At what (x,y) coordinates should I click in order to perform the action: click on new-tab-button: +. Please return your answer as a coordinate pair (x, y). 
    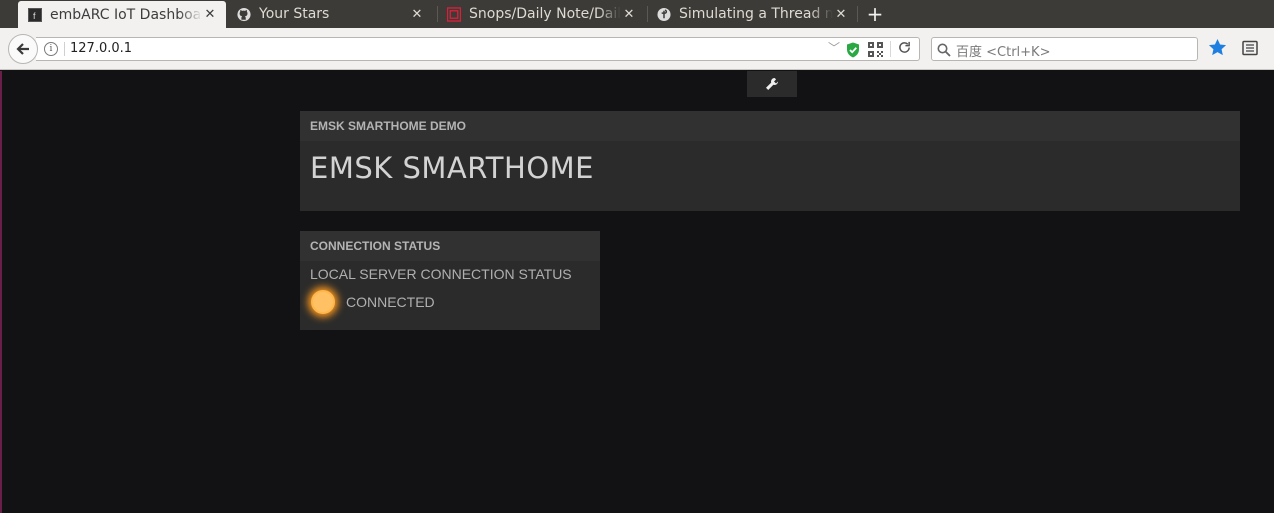
    Looking at the image, I should click on (875, 14).